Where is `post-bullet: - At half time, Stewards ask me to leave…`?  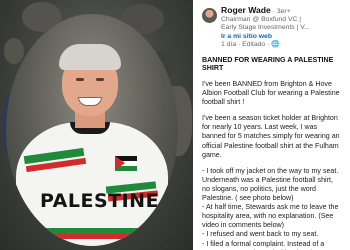
post-bullet: - At half time, Stewards ask me to leave… is located at coordinates (270, 216).